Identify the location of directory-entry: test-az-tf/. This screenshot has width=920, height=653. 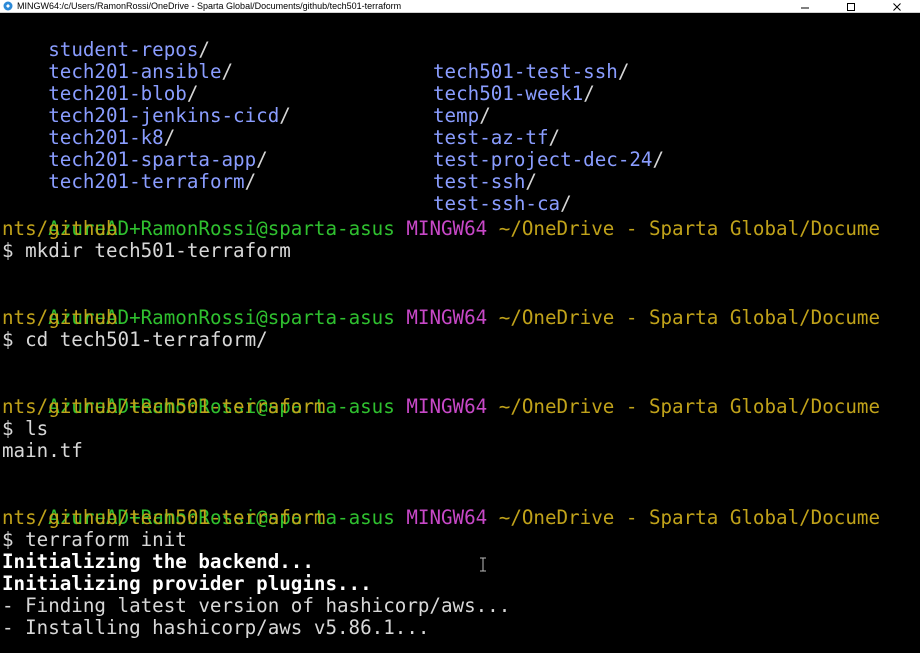
(497, 137).